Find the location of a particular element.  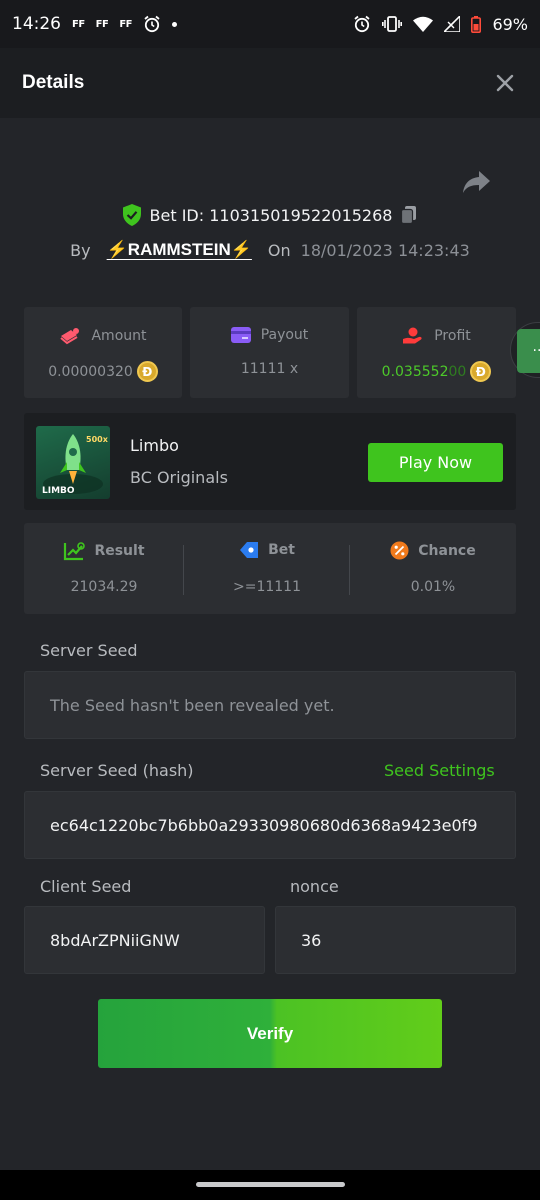

game-provider: BC Originals is located at coordinates (179, 477).